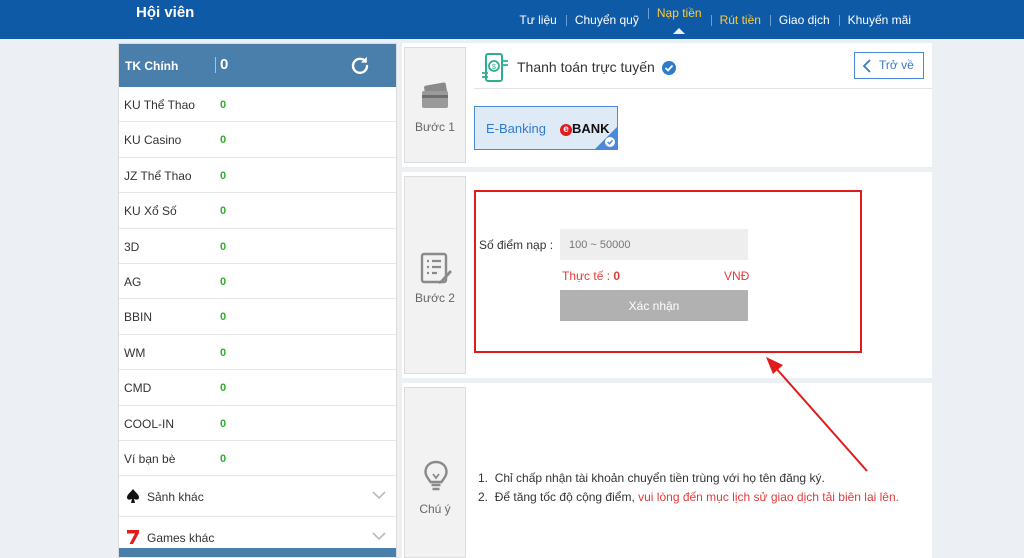 This screenshot has height=558, width=1024. What do you see at coordinates (586, 67) in the screenshot?
I see `payment-title: Thanh toán trực tuyến` at bounding box center [586, 67].